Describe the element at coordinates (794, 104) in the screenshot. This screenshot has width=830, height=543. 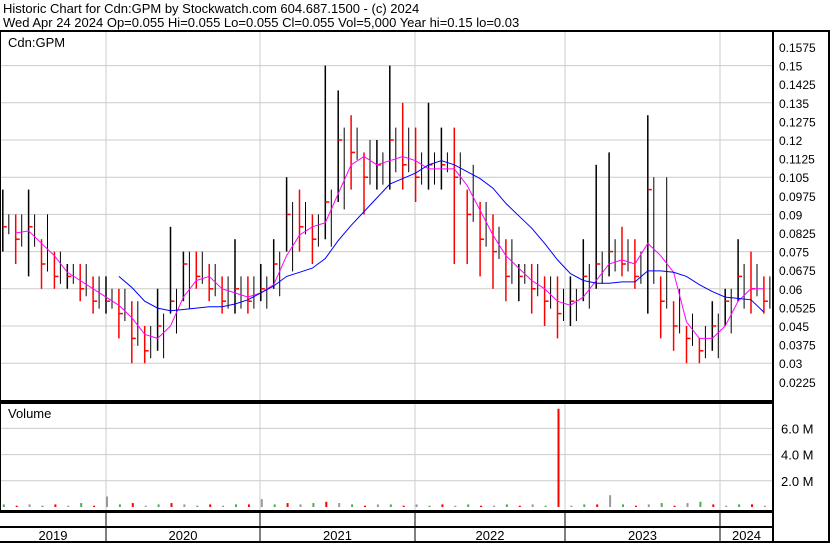
I see `y-tick-label: 0.135` at that location.